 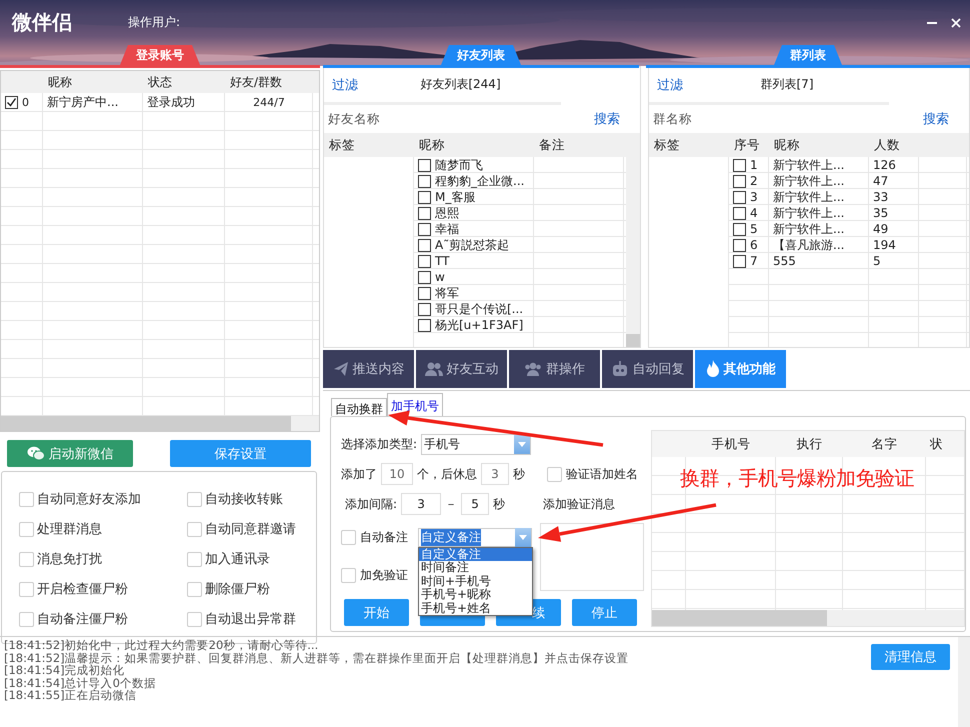 I want to click on option-label: 自动退出异常群, so click(x=250, y=619).